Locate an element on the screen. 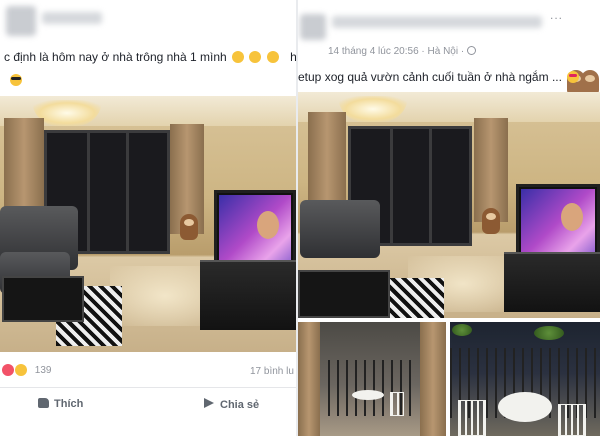  thumbs-up-icon is located at coordinates (43, 403).